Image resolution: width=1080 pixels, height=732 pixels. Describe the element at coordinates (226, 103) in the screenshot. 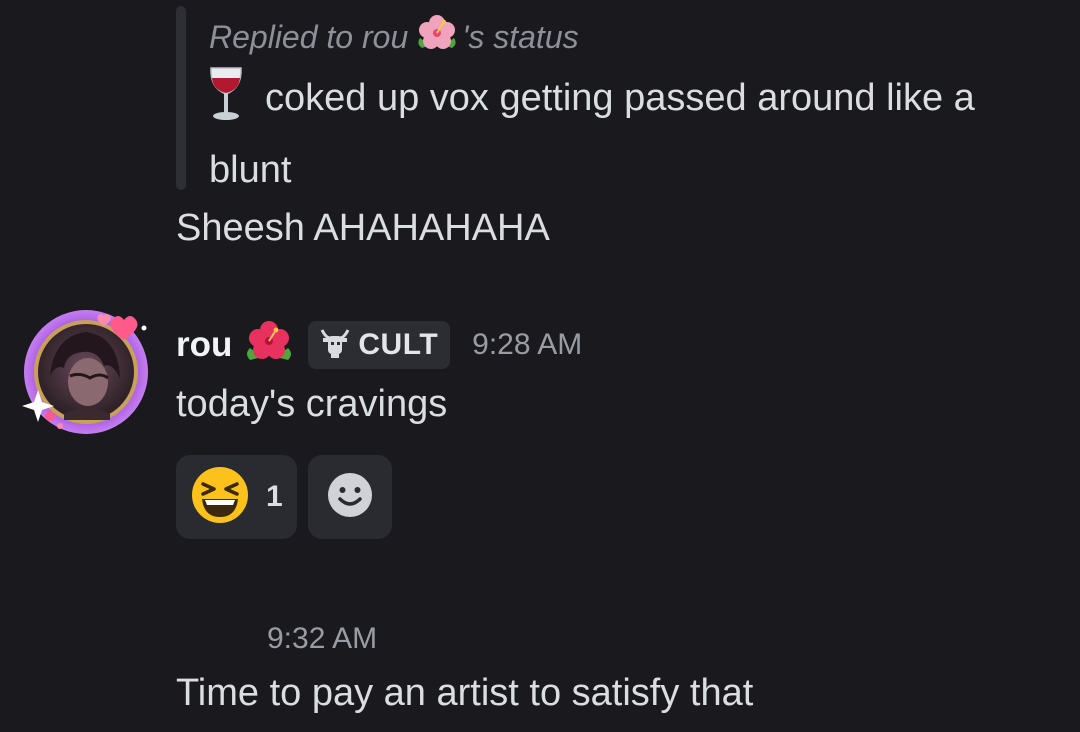

I see `wine-glass-icon` at that location.